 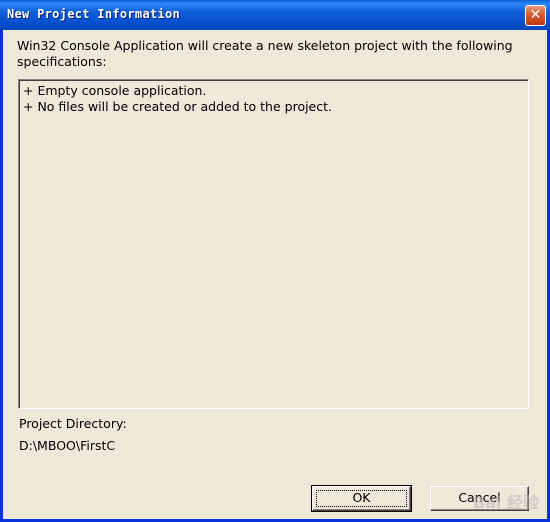 I want to click on close-icon: ✕, so click(x=535, y=15).